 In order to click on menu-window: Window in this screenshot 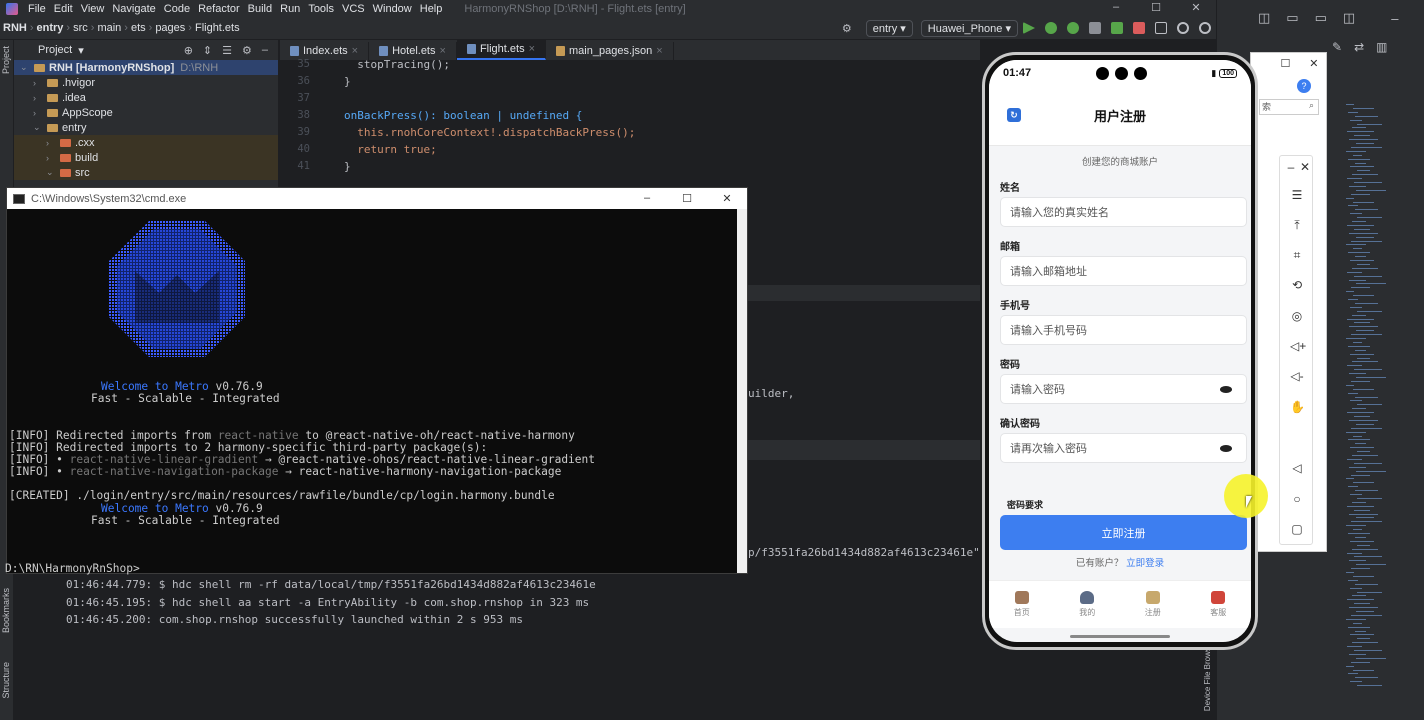, I will do `click(392, 9)`.